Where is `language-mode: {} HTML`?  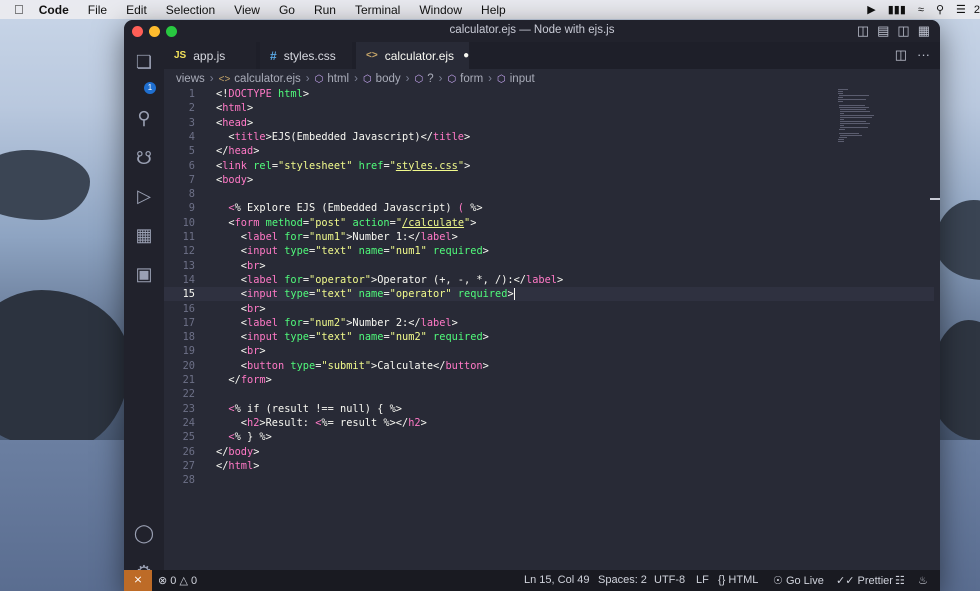
language-mode: {} HTML is located at coordinates (738, 580).